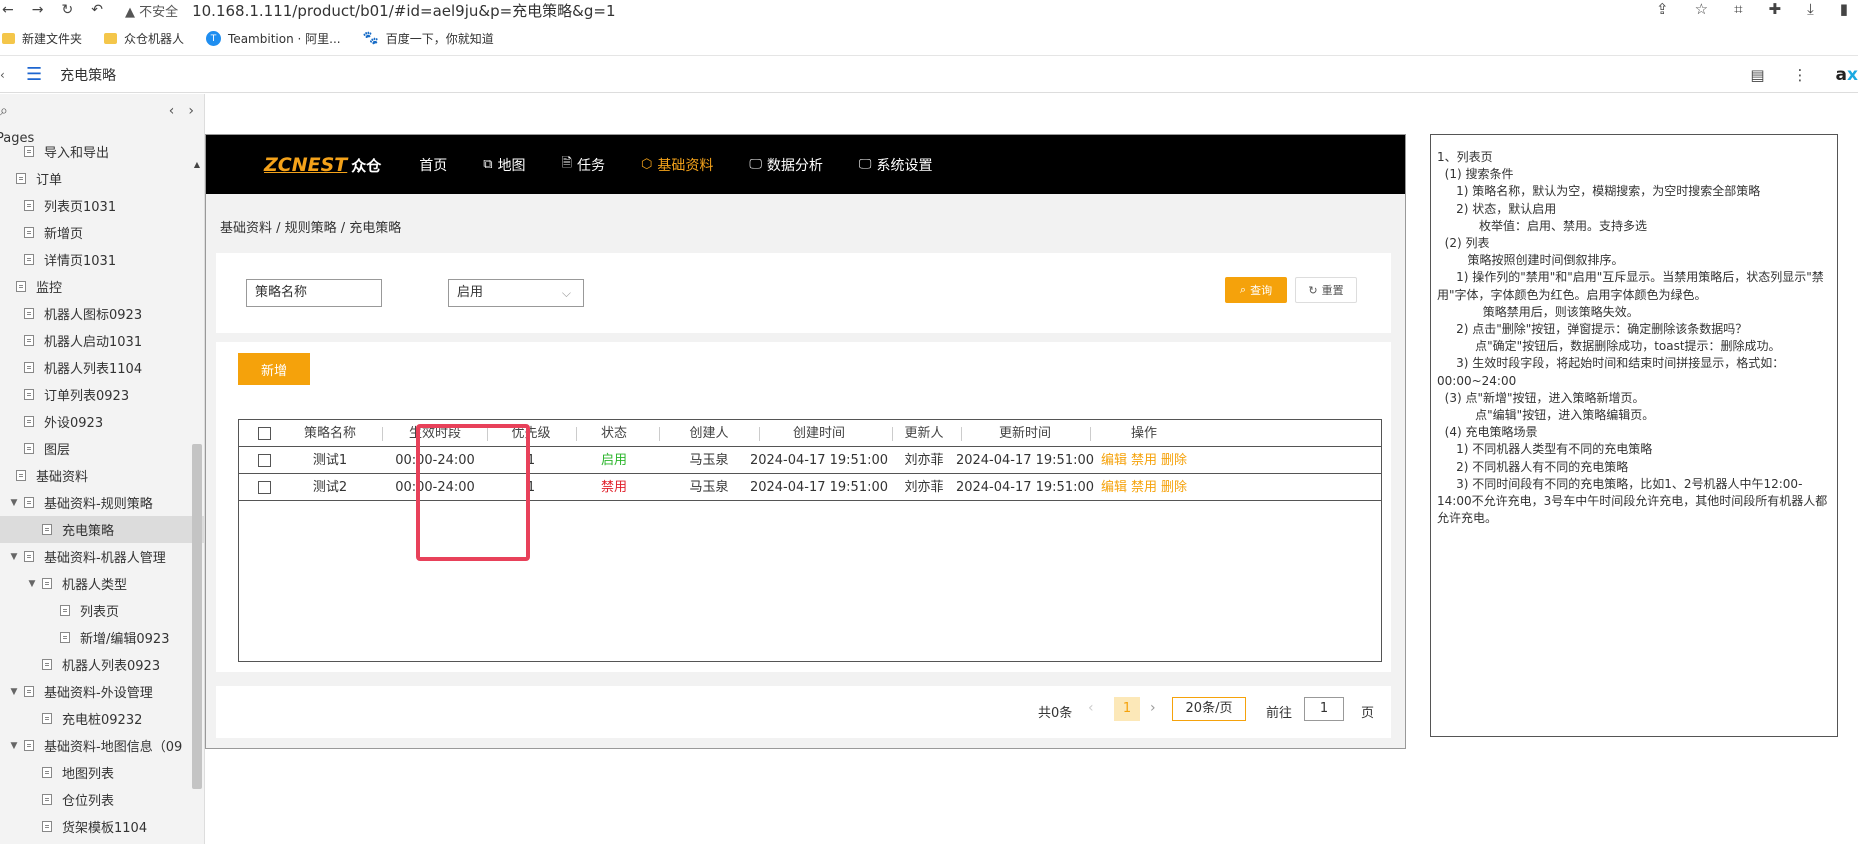  What do you see at coordinates (322, 165) in the screenshot?
I see `brand-logo: ZCNEST 众仓` at bounding box center [322, 165].